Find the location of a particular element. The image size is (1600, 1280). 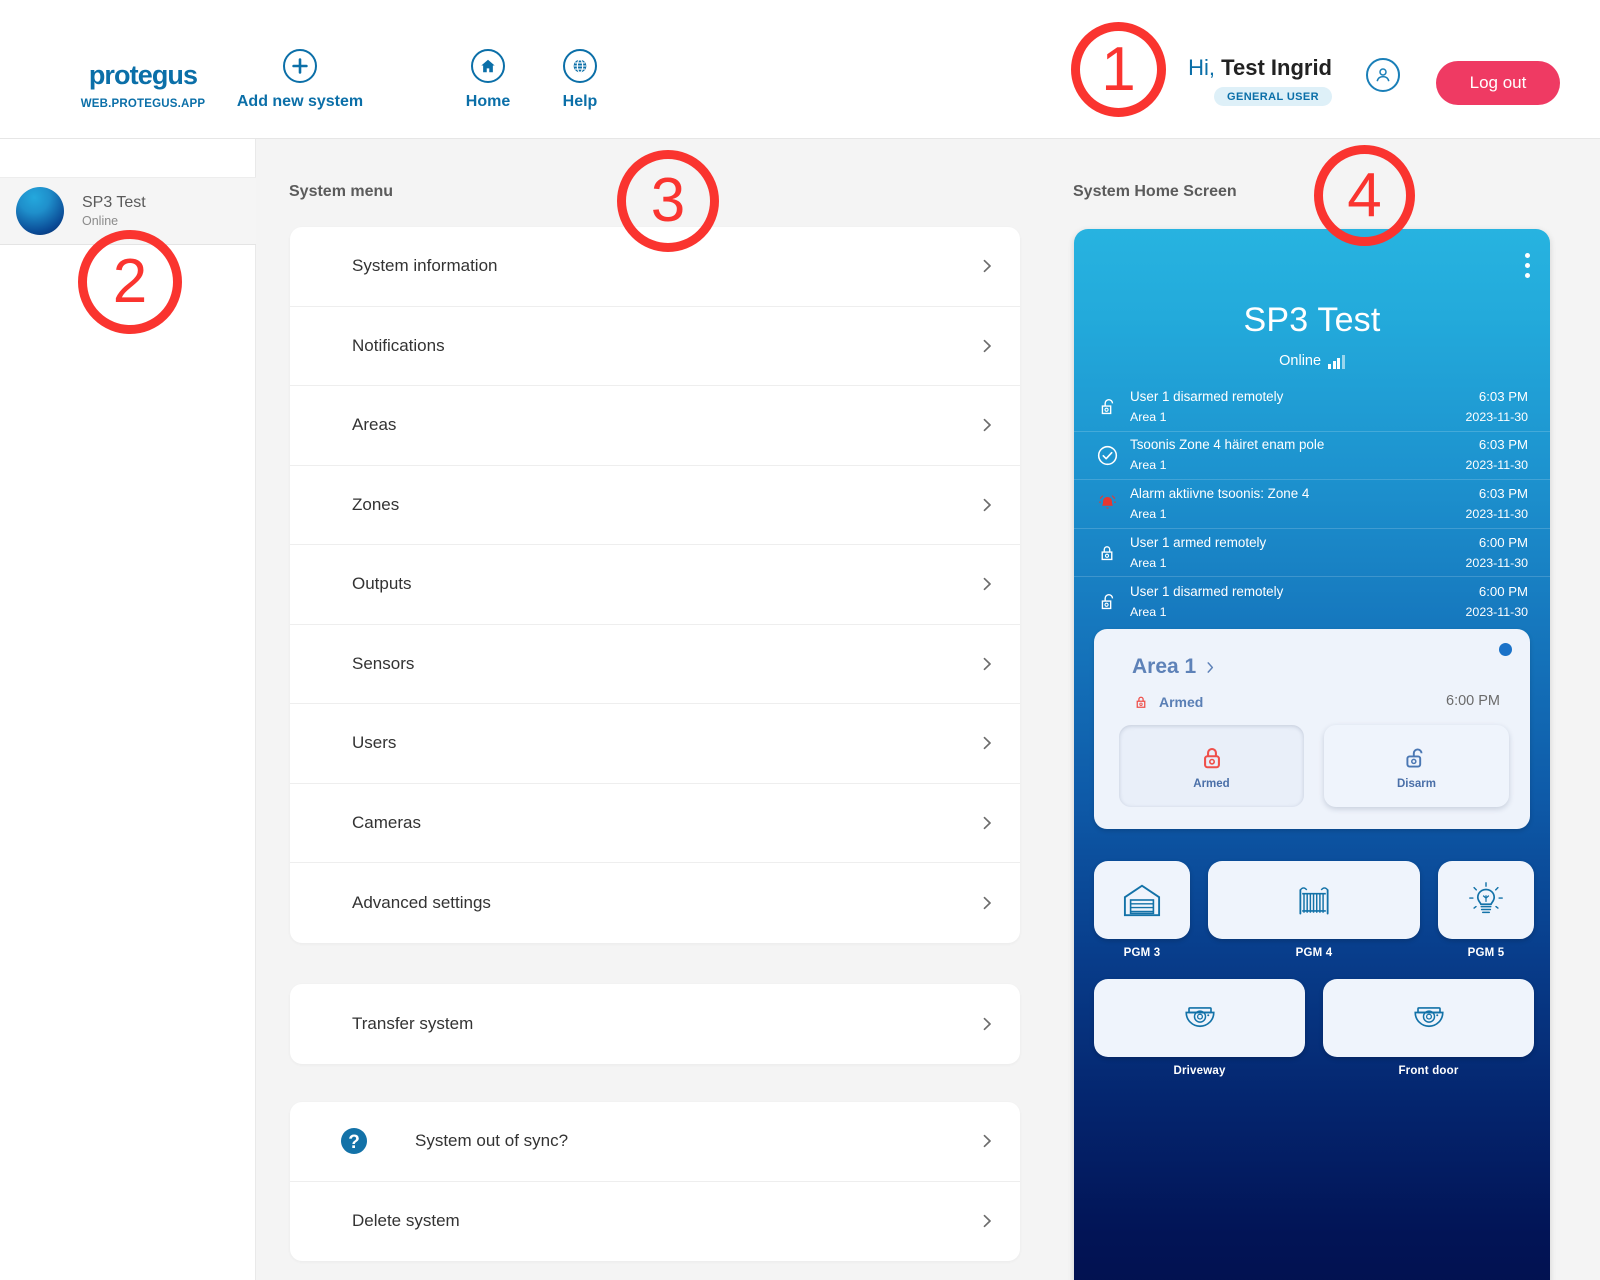

event-text: User 1 armed remotely Area 1 is located at coordinates (1294, 553).